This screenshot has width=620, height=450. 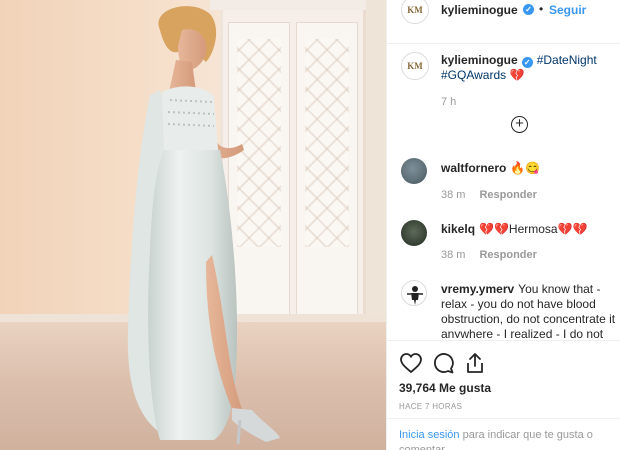 What do you see at coordinates (430, 406) in the screenshot?
I see `post-age: HACE 7 HORAS` at bounding box center [430, 406].